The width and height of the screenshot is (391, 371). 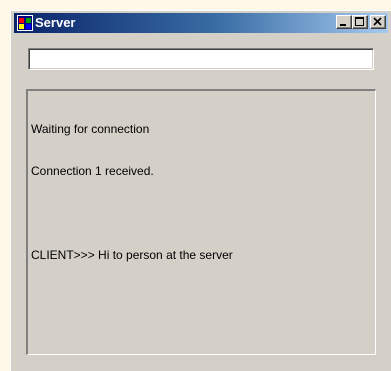 What do you see at coordinates (90, 129) in the screenshot?
I see `display-line: Waiting for connection` at bounding box center [90, 129].